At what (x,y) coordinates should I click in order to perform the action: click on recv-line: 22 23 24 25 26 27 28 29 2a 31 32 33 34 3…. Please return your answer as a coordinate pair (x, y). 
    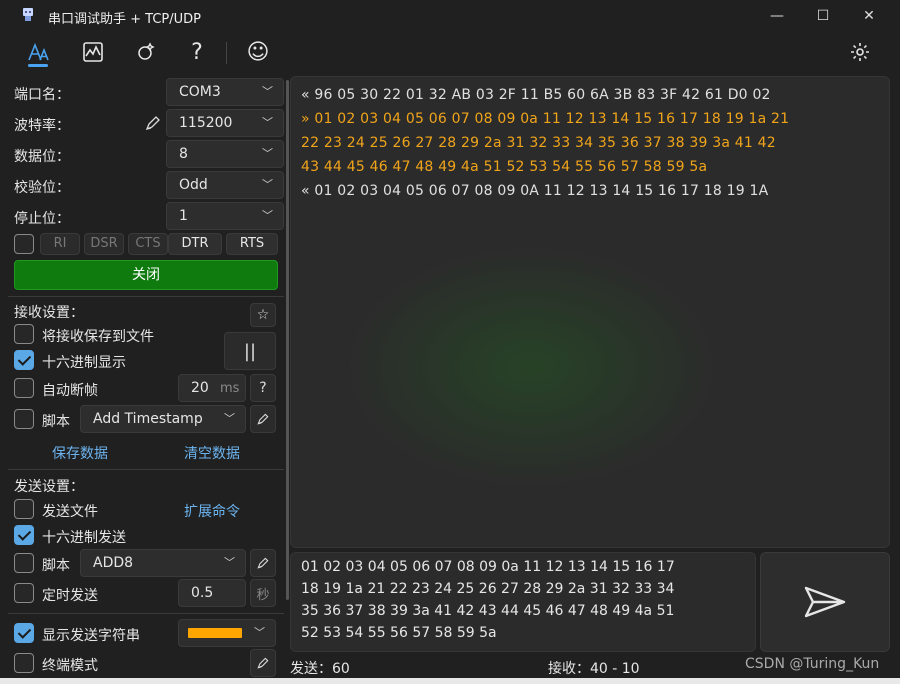
    Looking at the image, I should click on (538, 143).